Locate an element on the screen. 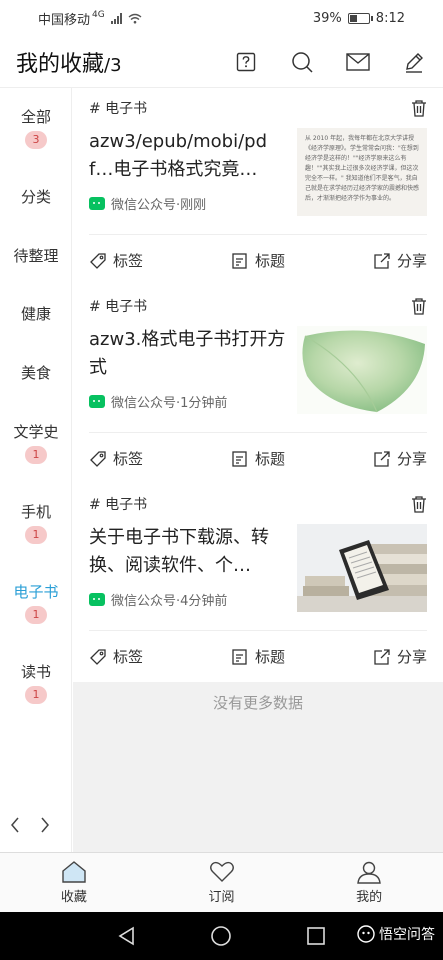 This screenshot has height=960, width=443. sidebar-item-category: 分类 is located at coordinates (36, 196).